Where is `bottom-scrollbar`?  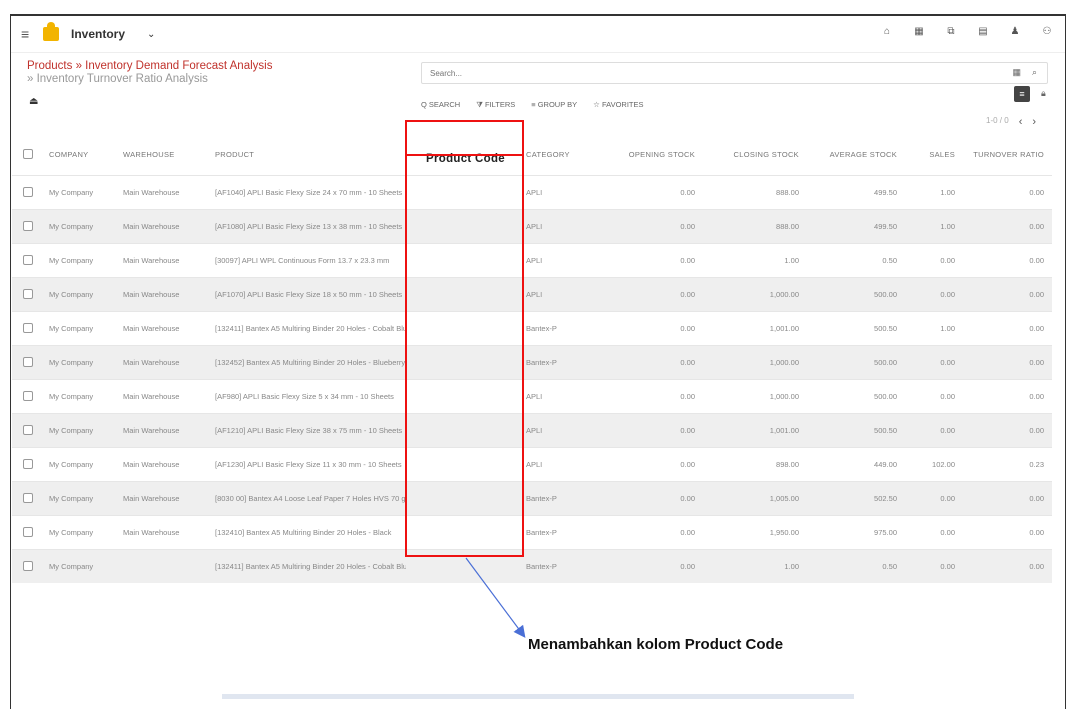 bottom-scrollbar is located at coordinates (538, 696).